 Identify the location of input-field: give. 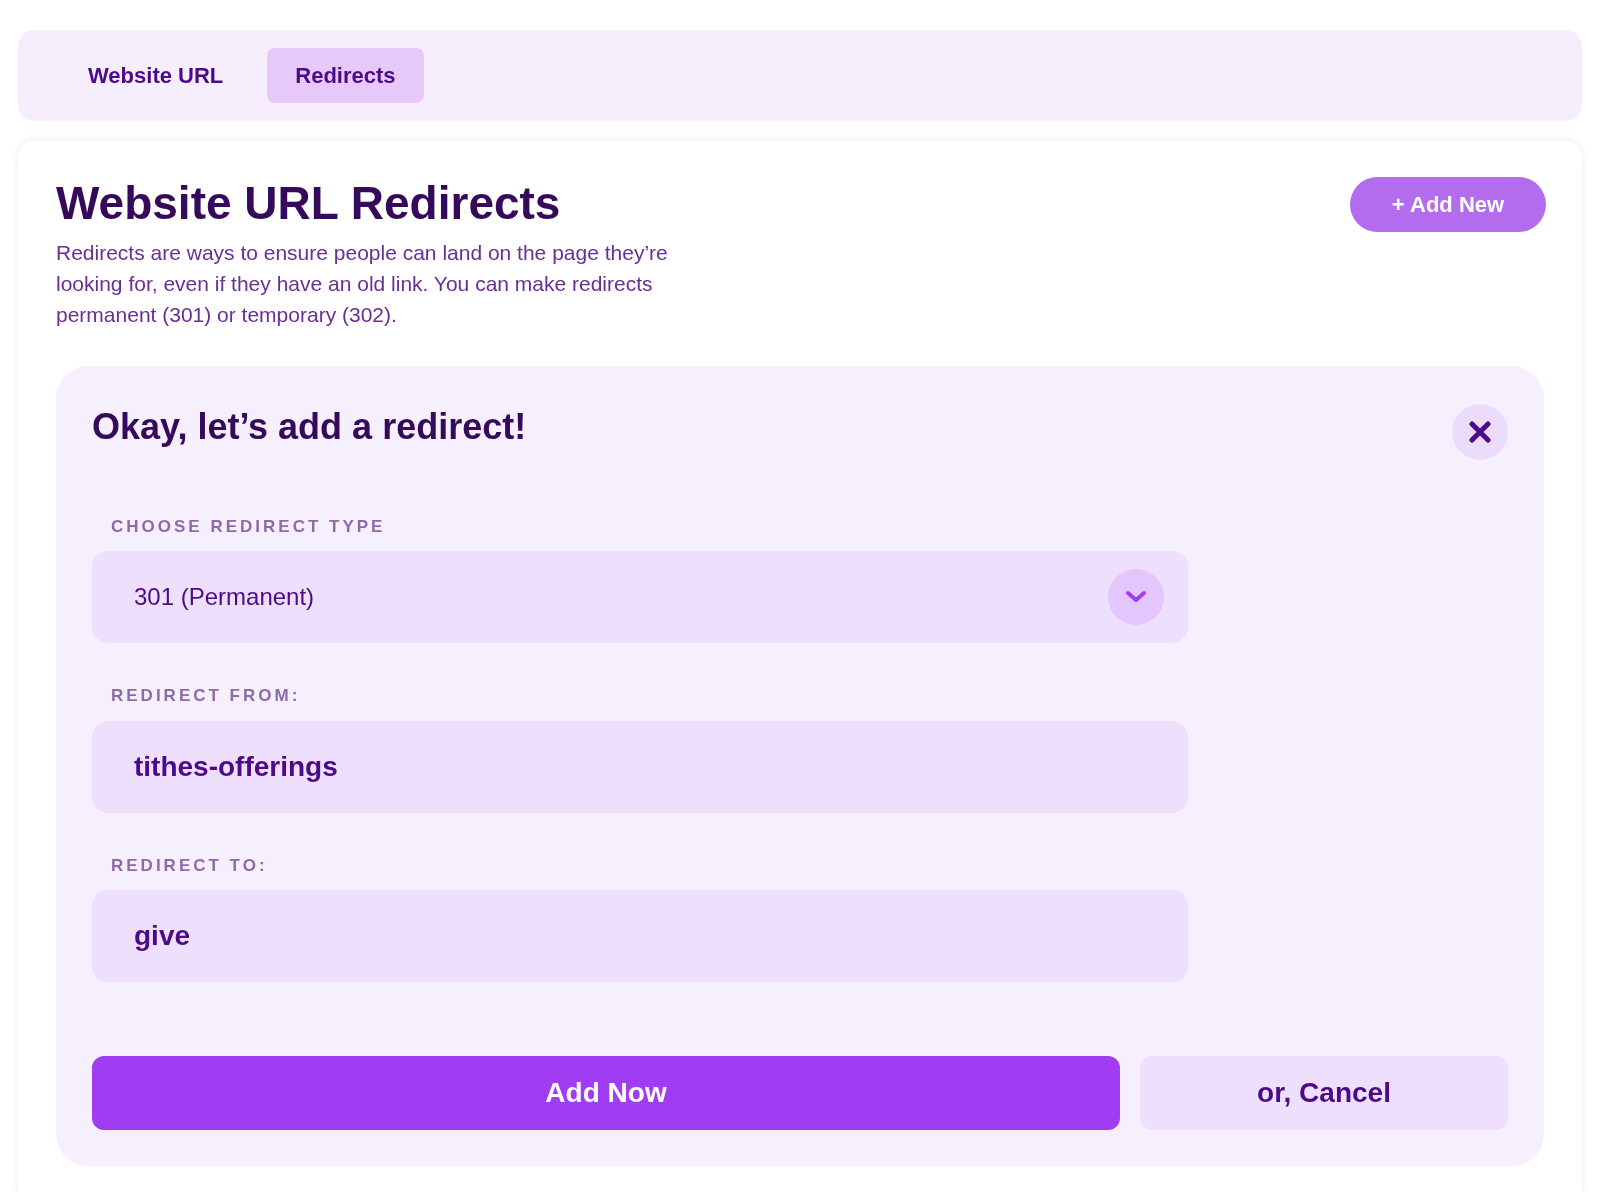
(640, 936).